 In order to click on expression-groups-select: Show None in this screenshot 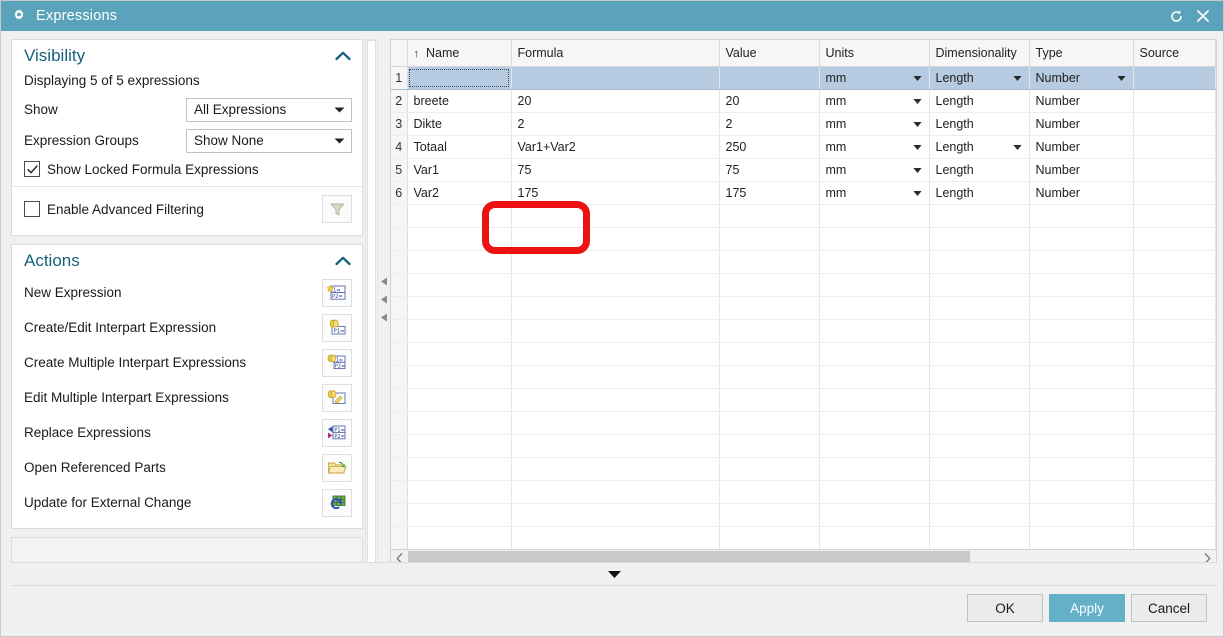, I will do `click(269, 140)`.